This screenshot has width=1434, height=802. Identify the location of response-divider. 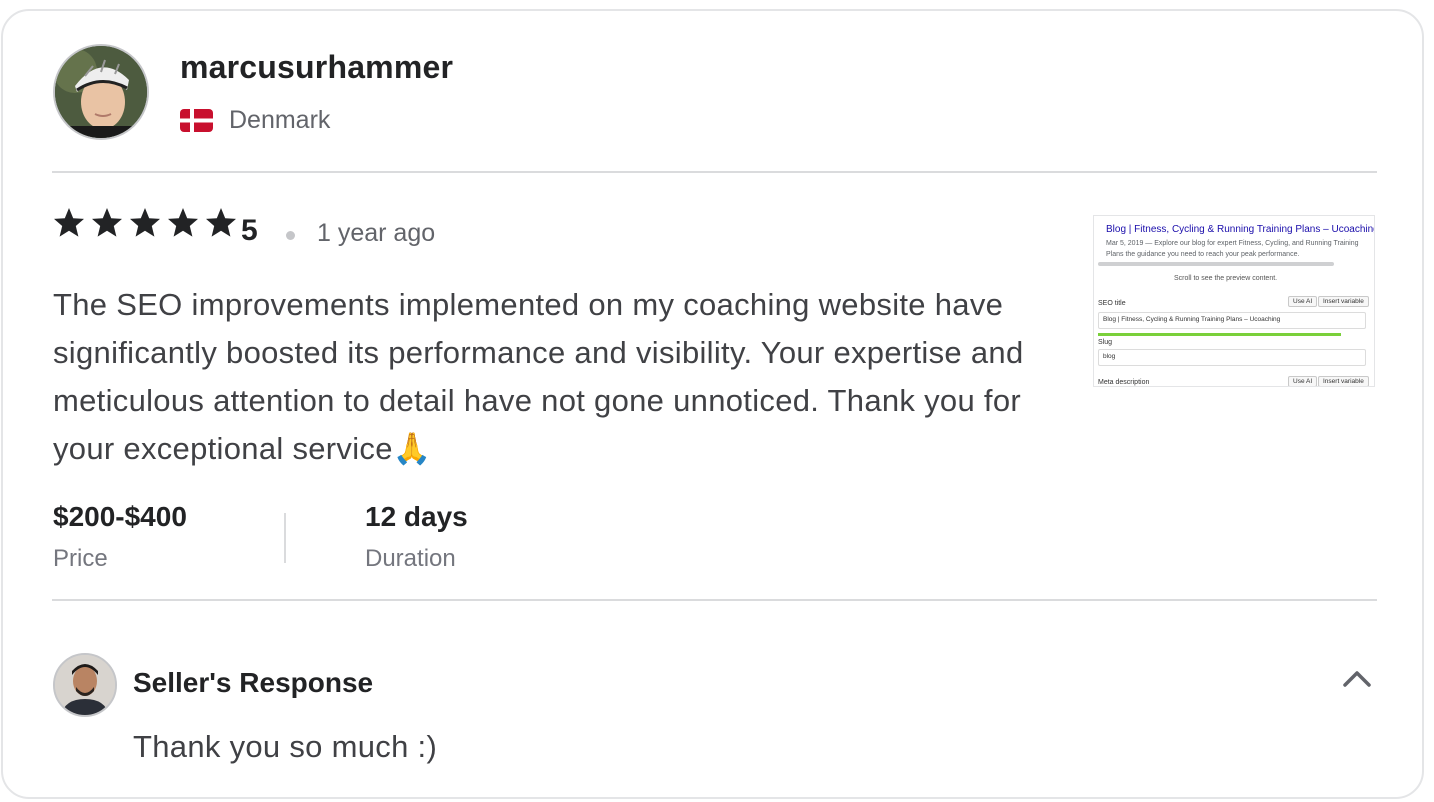
(714, 600).